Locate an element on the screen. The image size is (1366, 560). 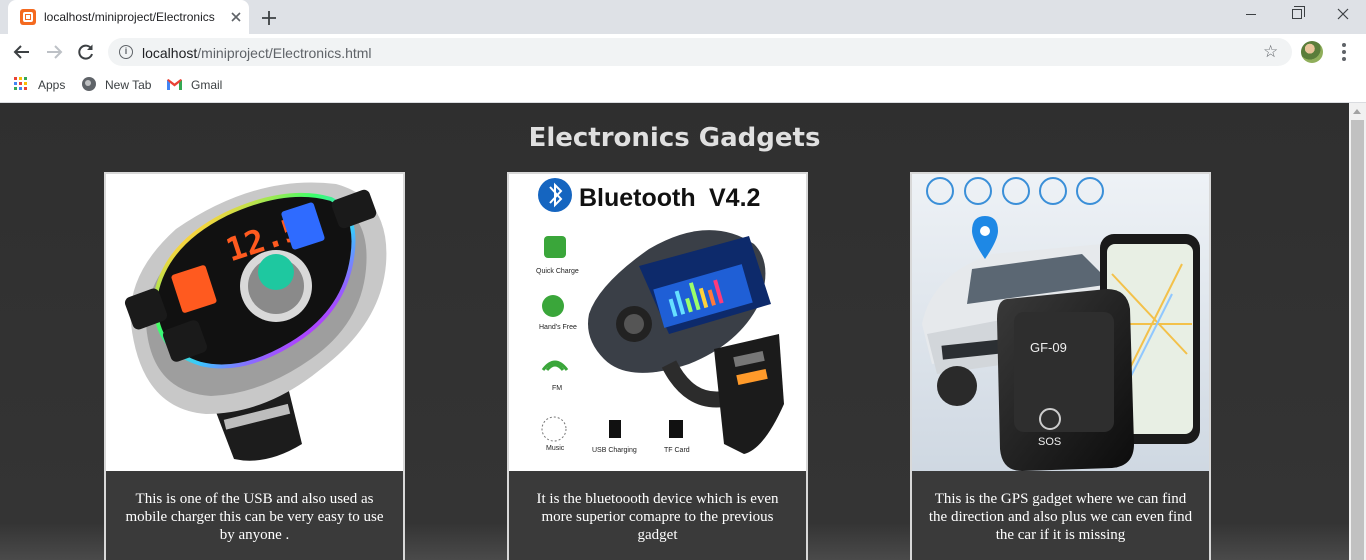
info-icon: i is located at coordinates (126, 52).